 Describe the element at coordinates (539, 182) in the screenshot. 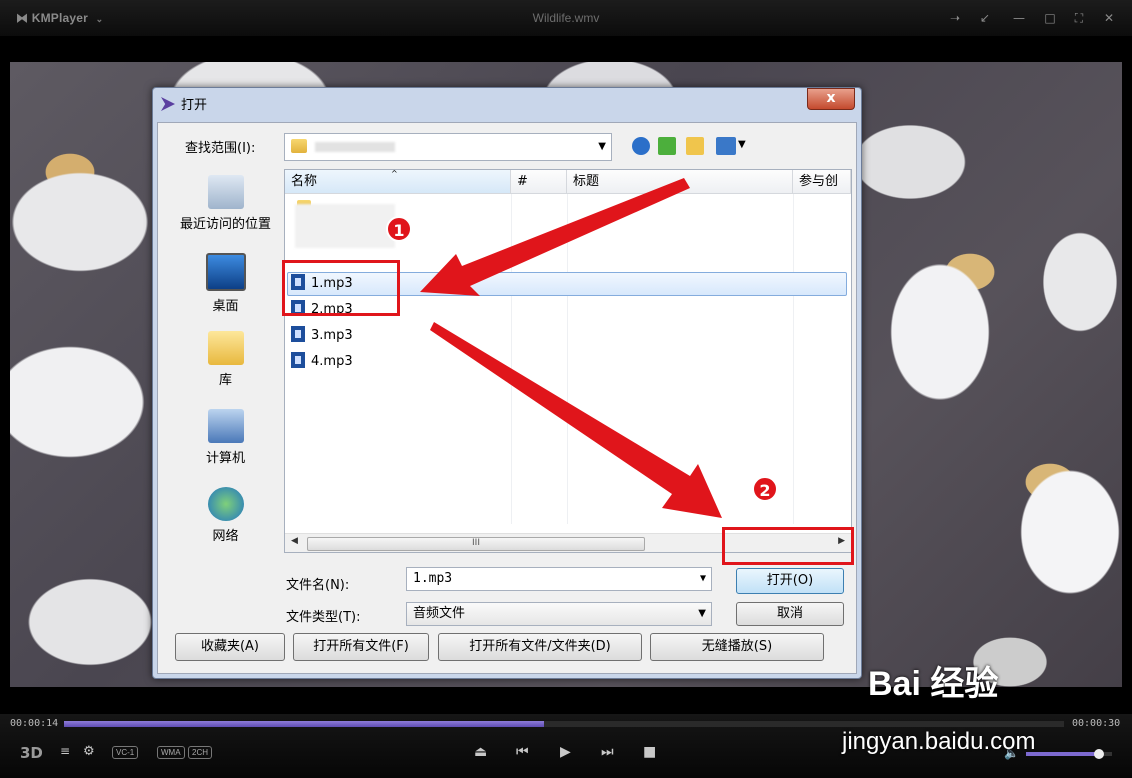

I see `column-header-number: #` at that location.